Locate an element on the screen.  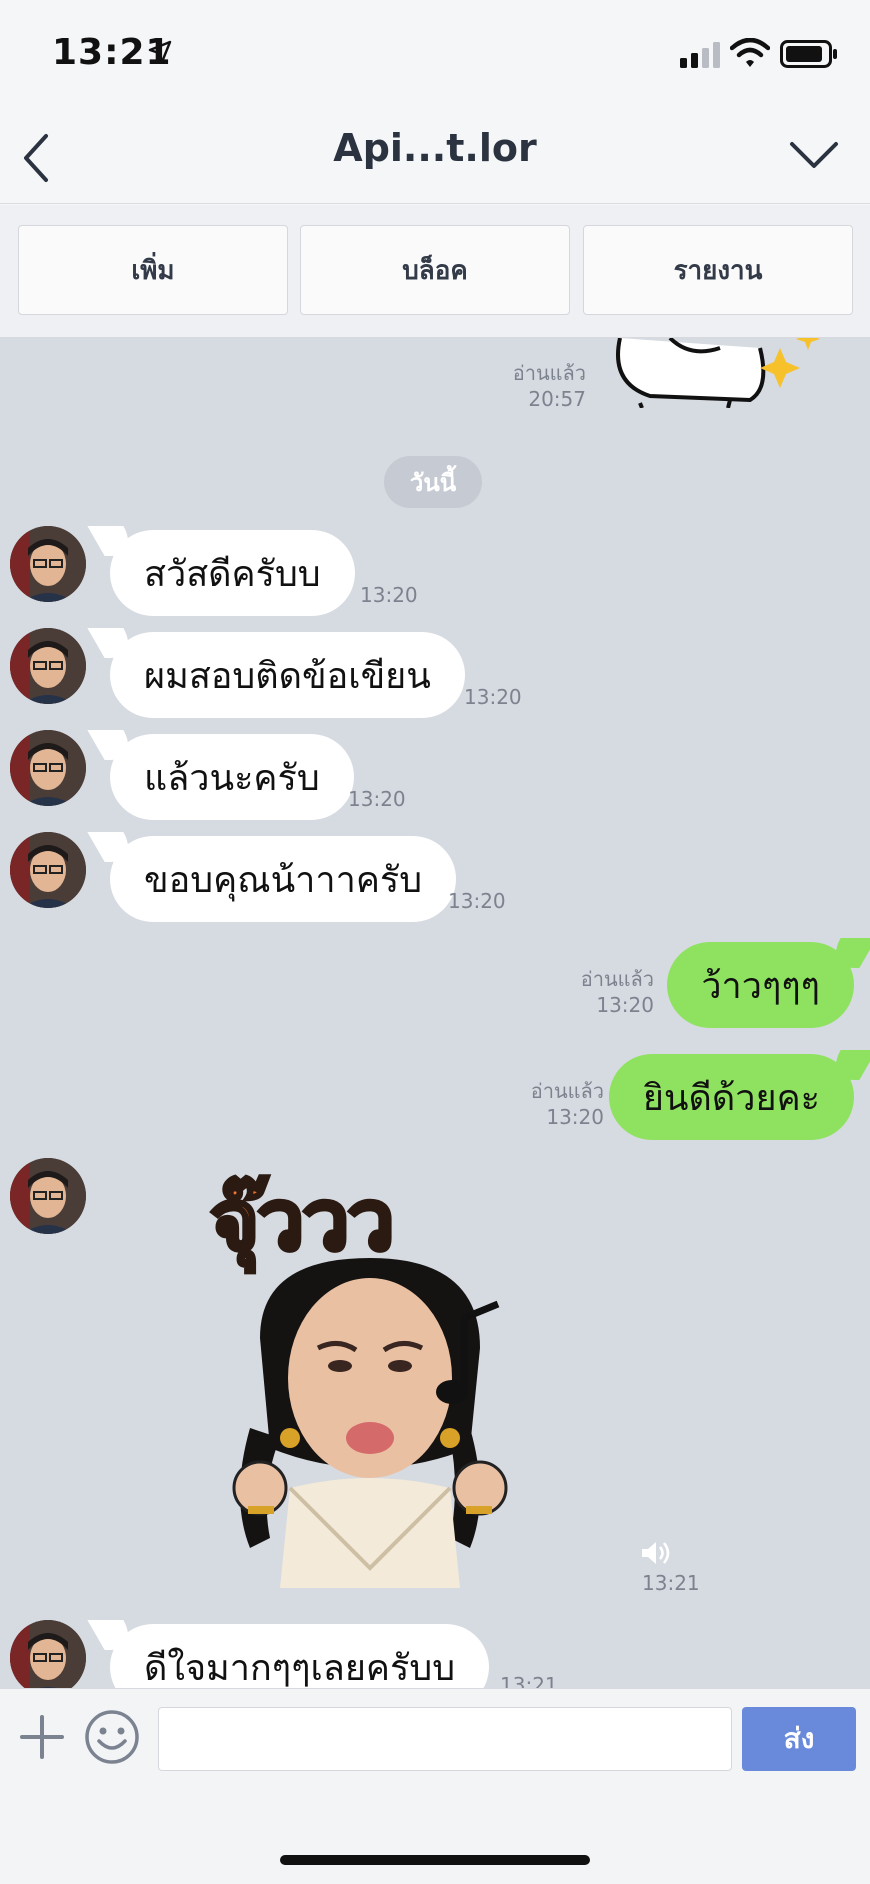
incoming-message: แล้วนะครับ is located at coordinates (232, 777).